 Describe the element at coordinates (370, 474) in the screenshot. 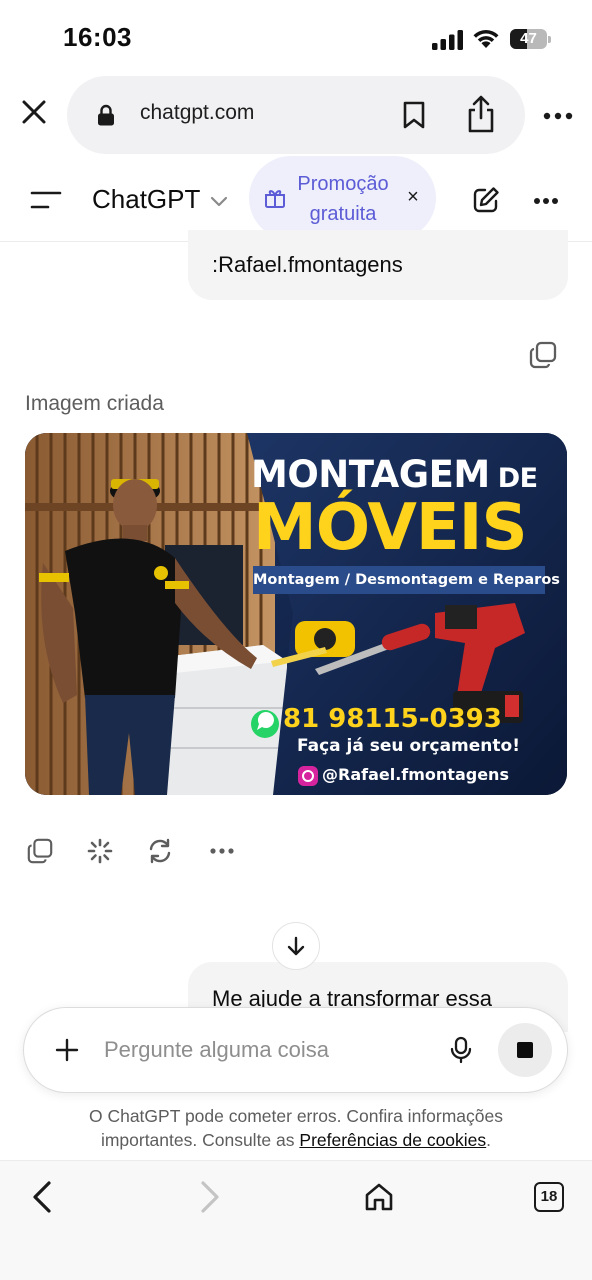

I see `poster-headline-montagem: MONTAGEM` at that location.